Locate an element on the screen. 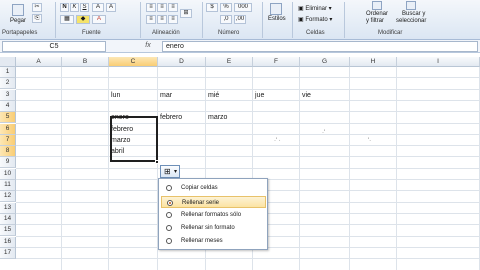  radio-icon is located at coordinates (169, 188).